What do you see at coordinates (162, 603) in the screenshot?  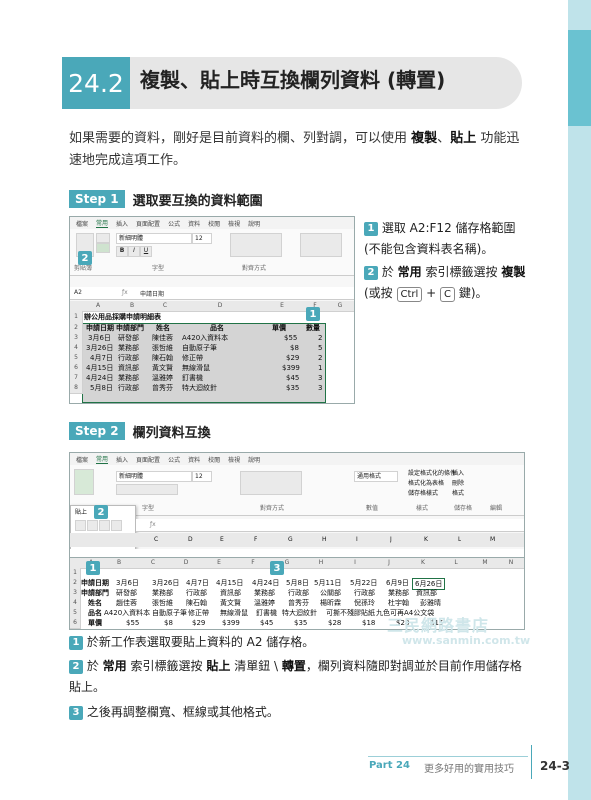 I see `result-cell: 張哲維` at bounding box center [162, 603].